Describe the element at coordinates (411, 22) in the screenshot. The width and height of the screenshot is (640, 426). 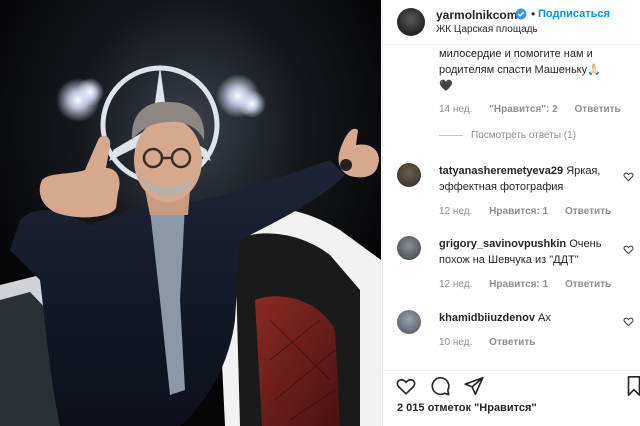
I see `author-avatar` at that location.